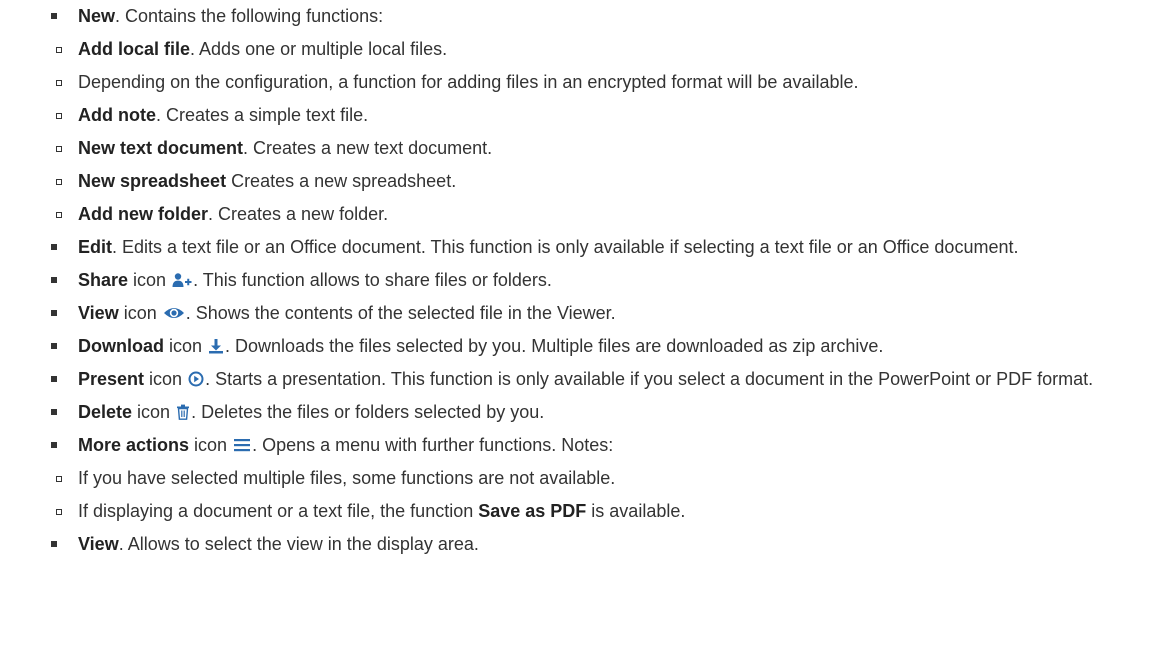 Image resolution: width=1151 pixels, height=669 pixels. Describe the element at coordinates (341, 181) in the screenshot. I see `description: Creates a new spreadsheet.` at that location.